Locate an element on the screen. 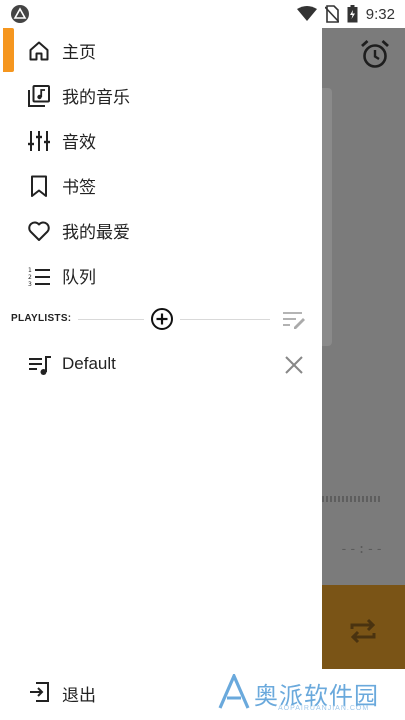 This screenshot has width=405, height=720. nav-item-label: 音效 is located at coordinates (79, 143).